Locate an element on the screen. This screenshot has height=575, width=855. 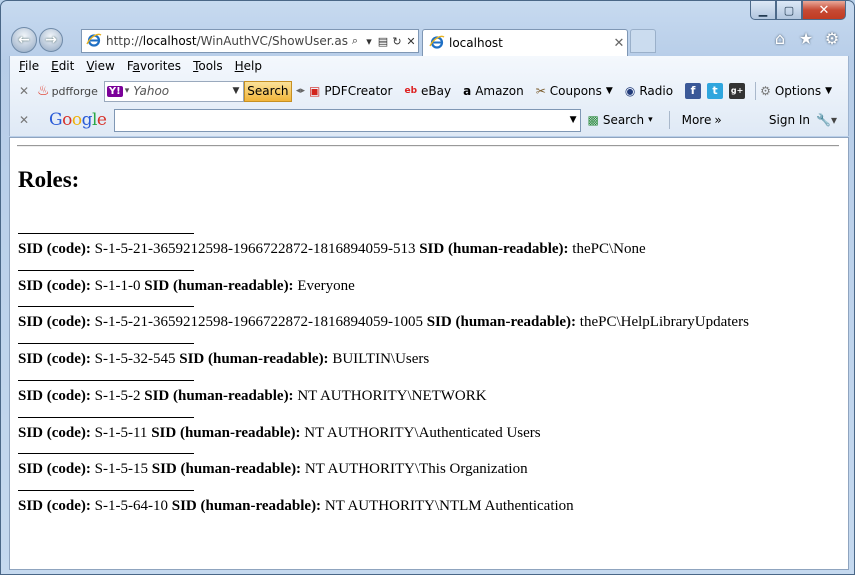
yahoo-icon: Y! is located at coordinates (114, 91).